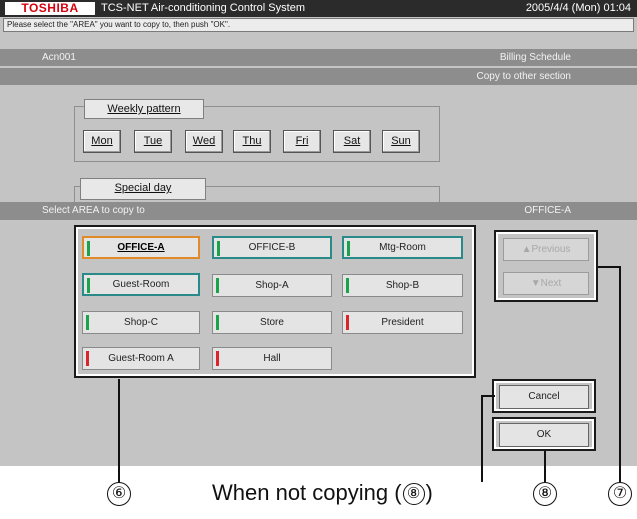 The width and height of the screenshot is (637, 519). Describe the element at coordinates (204, 141) in the screenshot. I see `day-button-wed: Wed` at that location.